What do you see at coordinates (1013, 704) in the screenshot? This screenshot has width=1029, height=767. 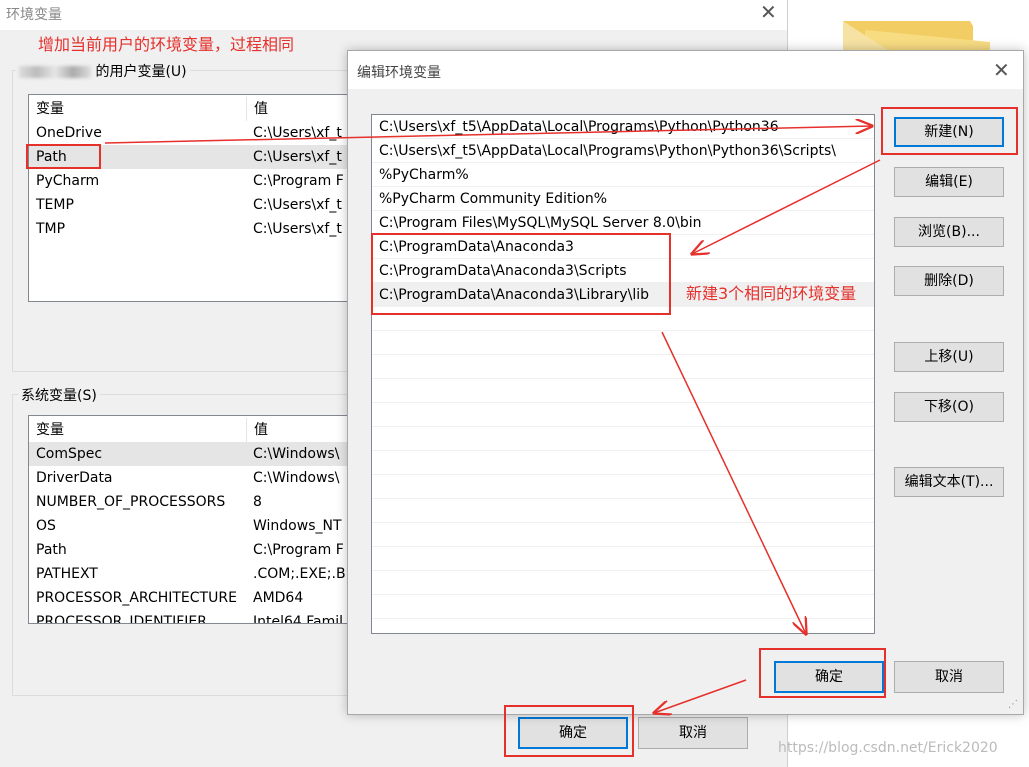 I see `resize-grip-icon: ⋰` at bounding box center [1013, 704].